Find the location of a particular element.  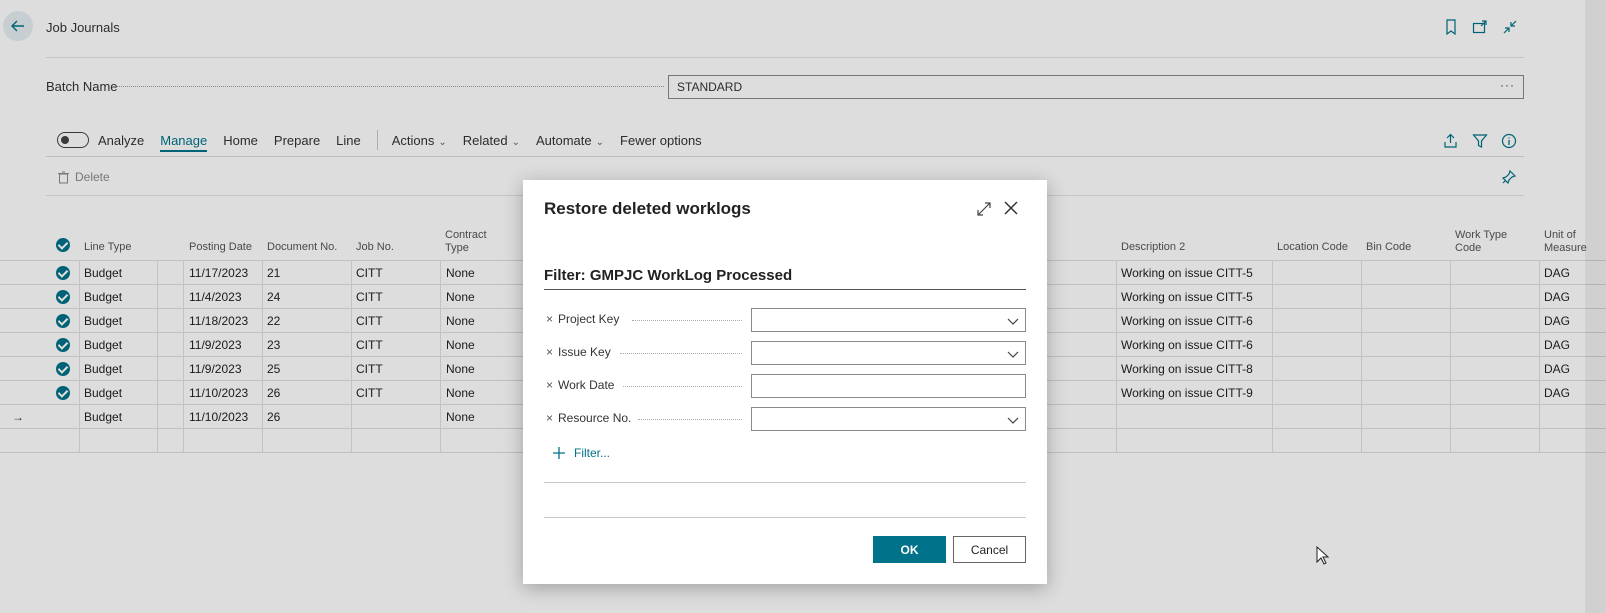

ok-button: OK is located at coordinates (909, 549).